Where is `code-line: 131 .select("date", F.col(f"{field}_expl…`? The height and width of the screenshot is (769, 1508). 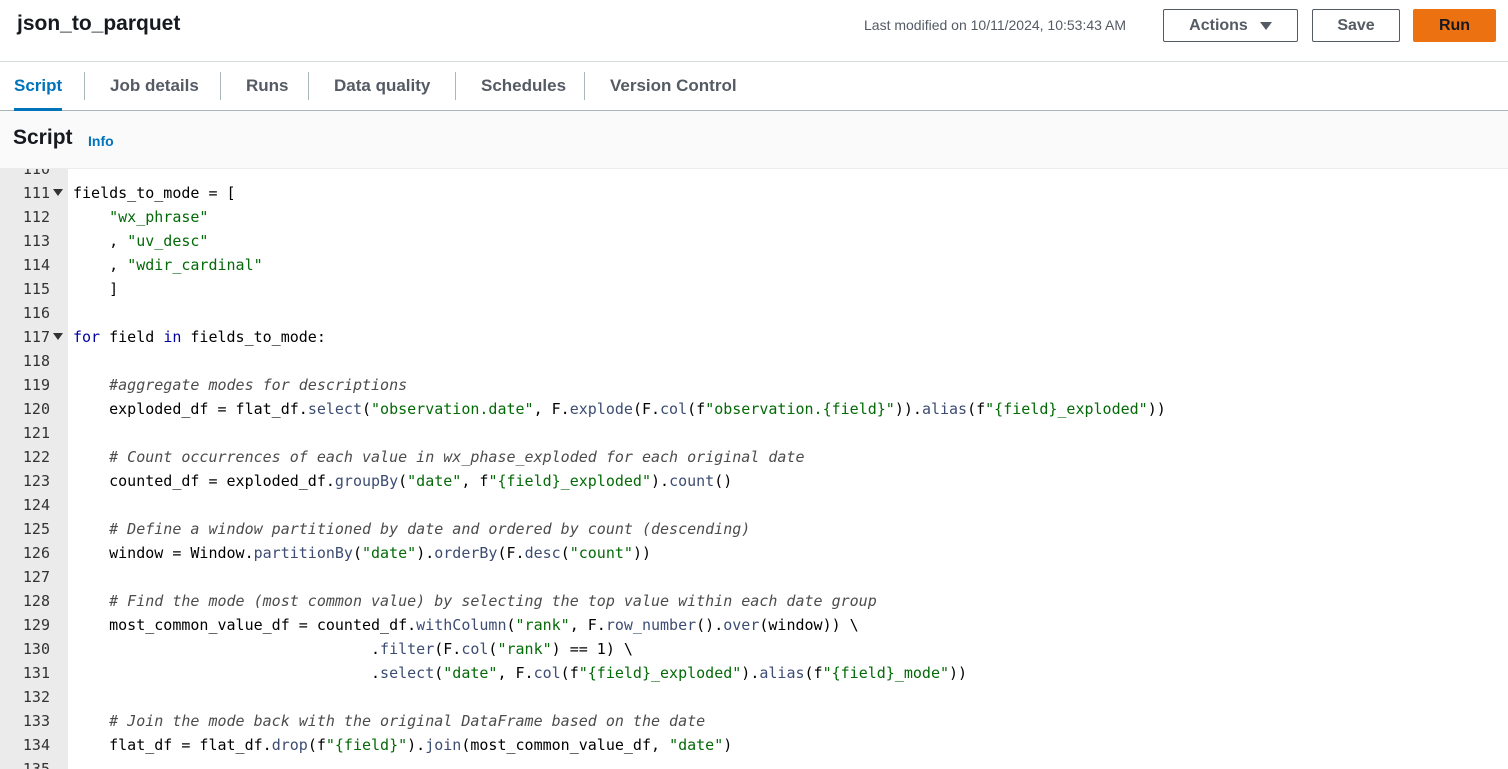
code-line: 131 .select("date", F.col(f"{field}_expl… is located at coordinates (754, 673).